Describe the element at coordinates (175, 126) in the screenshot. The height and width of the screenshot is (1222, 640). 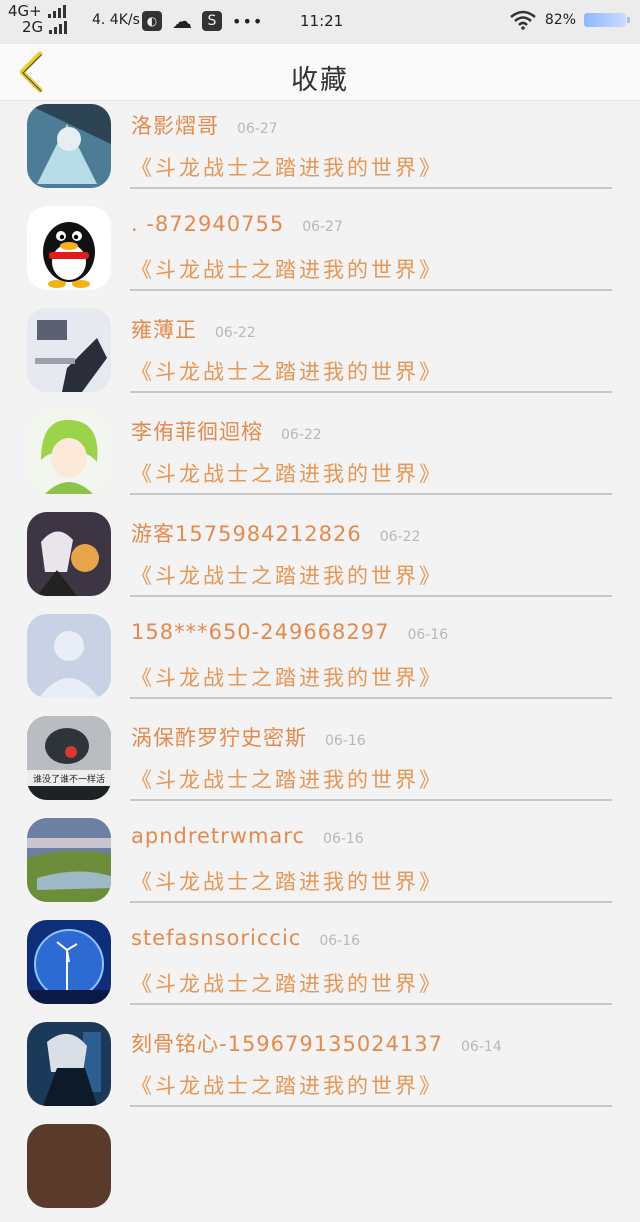
I see `user-name-text: 洛影熠哥` at that location.